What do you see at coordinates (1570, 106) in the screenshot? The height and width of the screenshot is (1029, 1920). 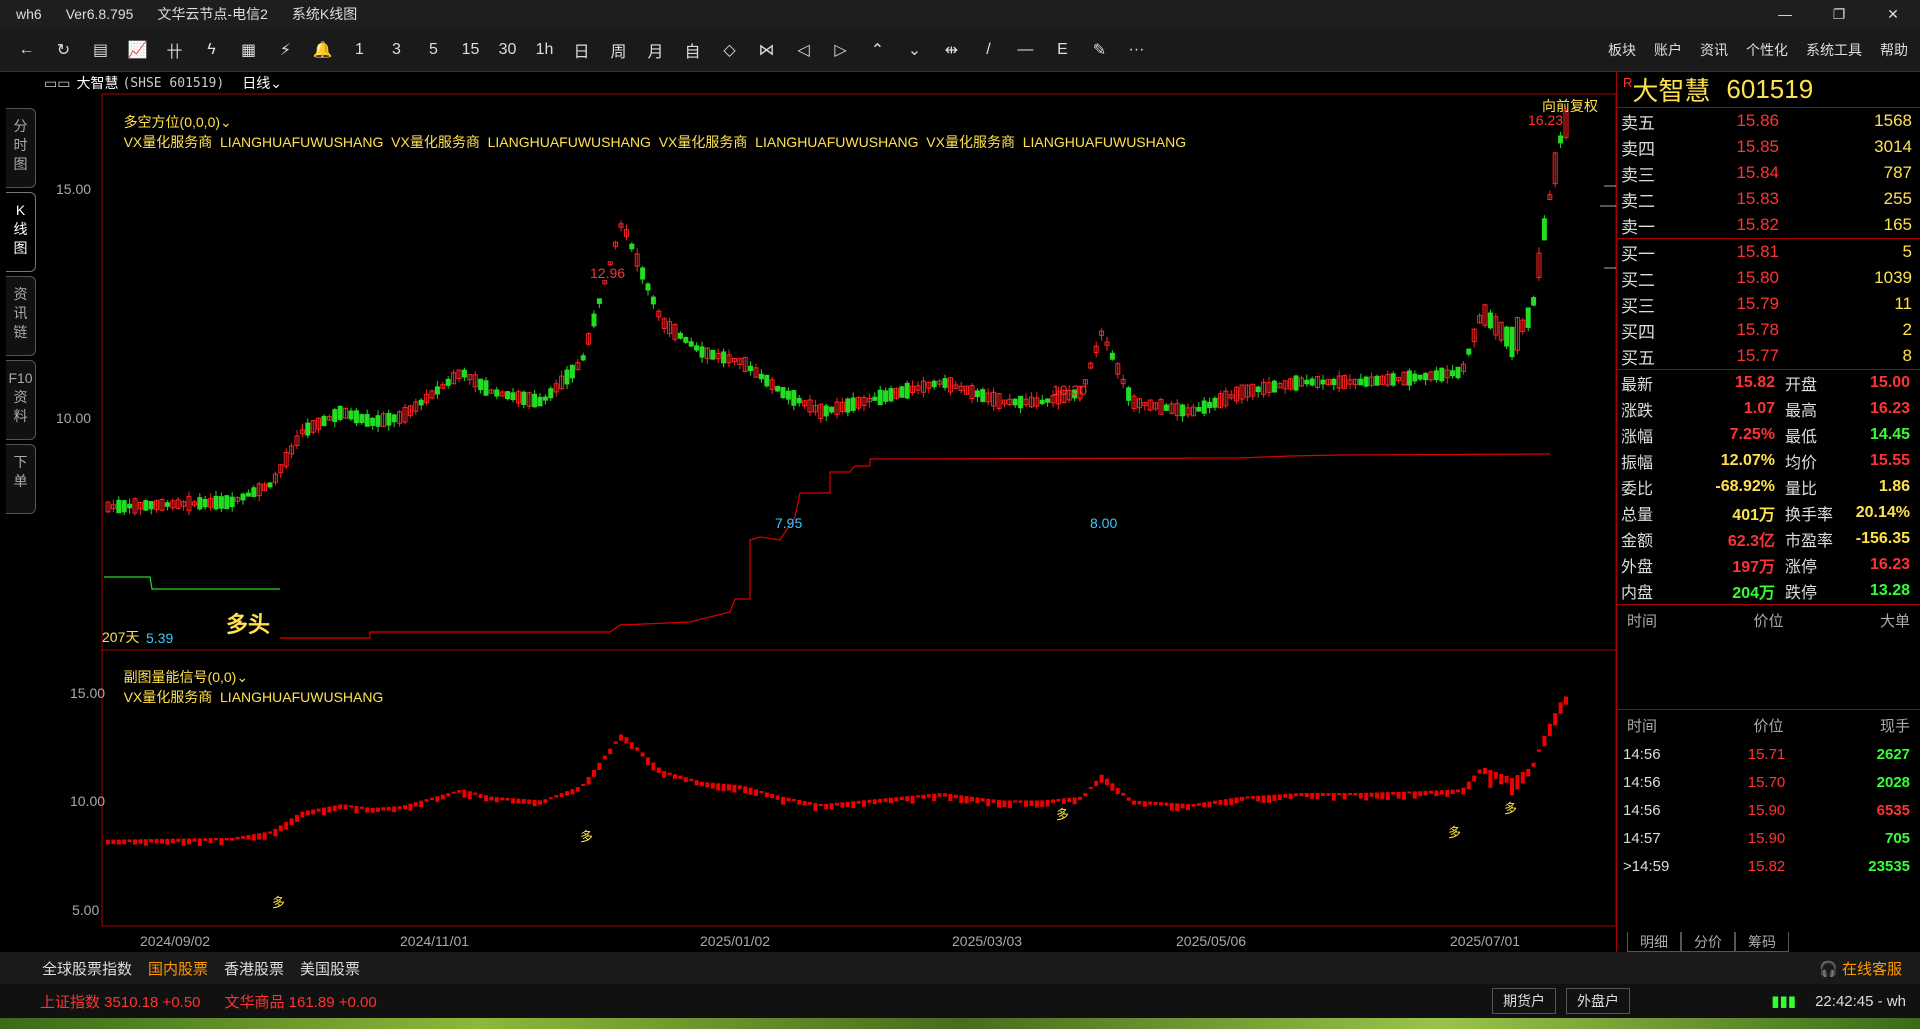 I see `adjust-mode: 向前复权` at bounding box center [1570, 106].